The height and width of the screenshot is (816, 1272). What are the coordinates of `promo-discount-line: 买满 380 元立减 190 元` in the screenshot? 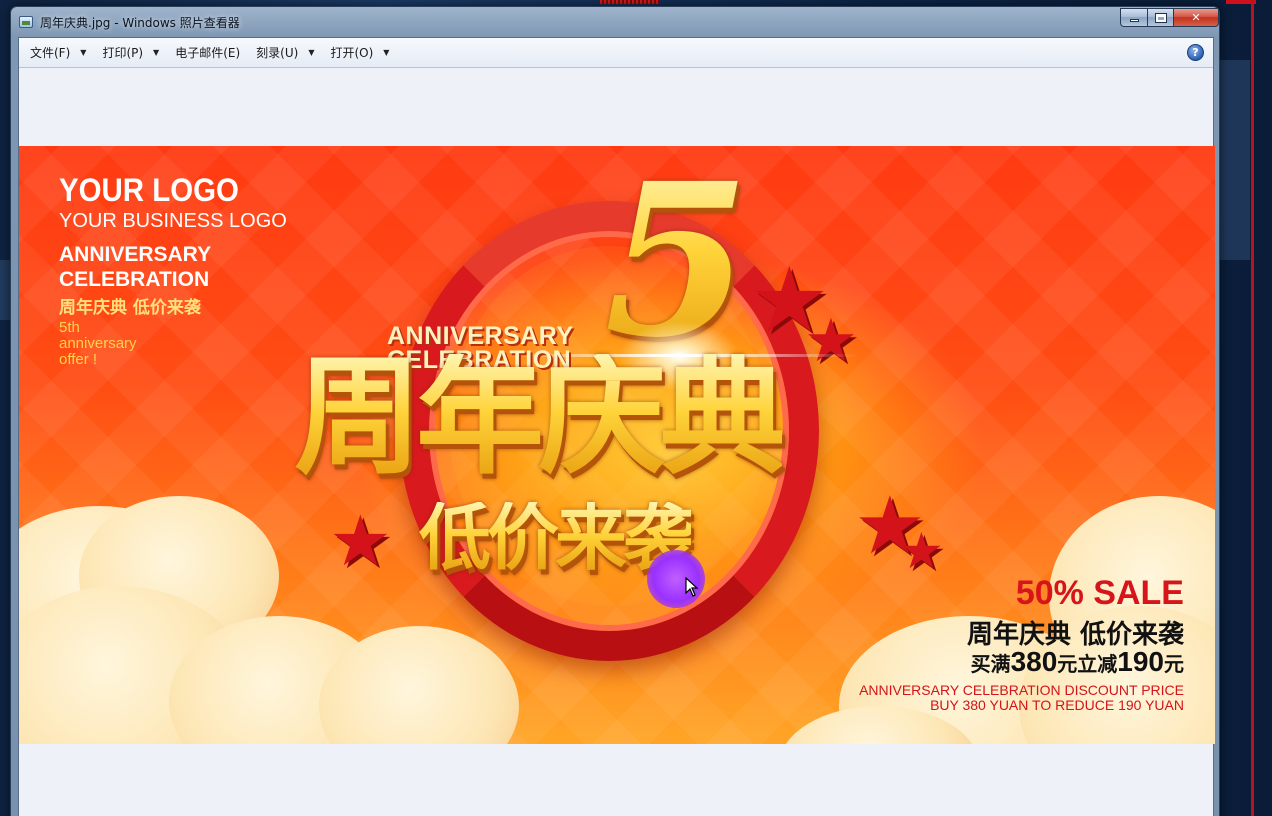 It's located at (1077, 662).